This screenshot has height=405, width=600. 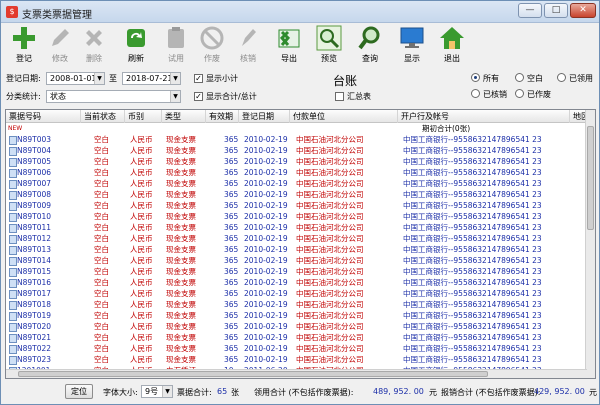 I want to click on grid-header: 票据号码 当前状态 币别 类型 有效期 登记日期 付款单位 开户行及帐号 地区, so click(x=300, y=116).